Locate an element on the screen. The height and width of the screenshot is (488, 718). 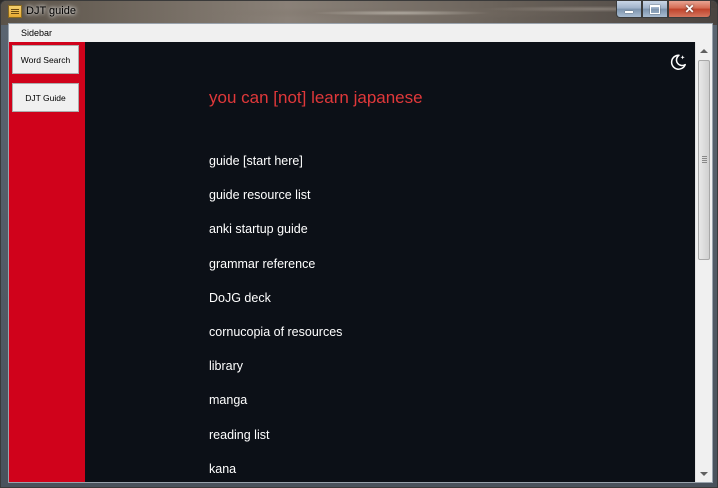
close-icon: ✕ is located at coordinates (689, 9).